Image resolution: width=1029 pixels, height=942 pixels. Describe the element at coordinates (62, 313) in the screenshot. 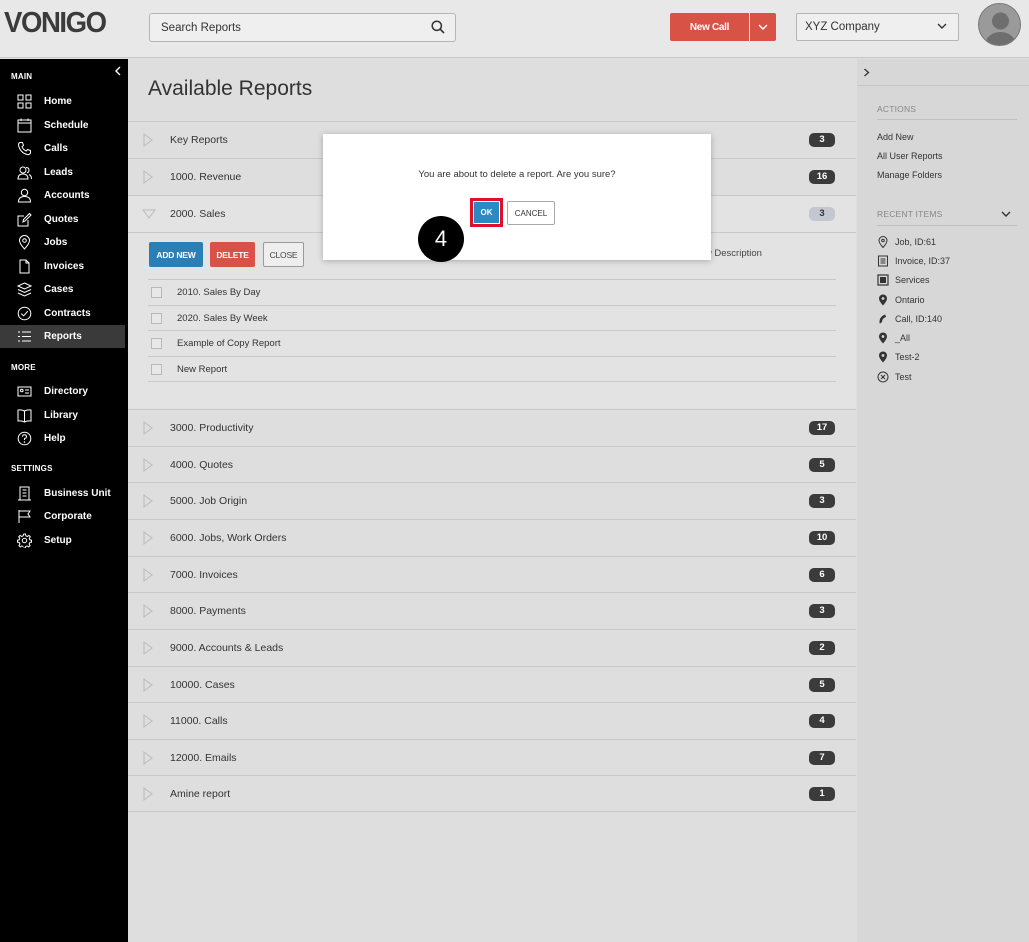

I see `sidebar-item-contracts: Contracts` at that location.